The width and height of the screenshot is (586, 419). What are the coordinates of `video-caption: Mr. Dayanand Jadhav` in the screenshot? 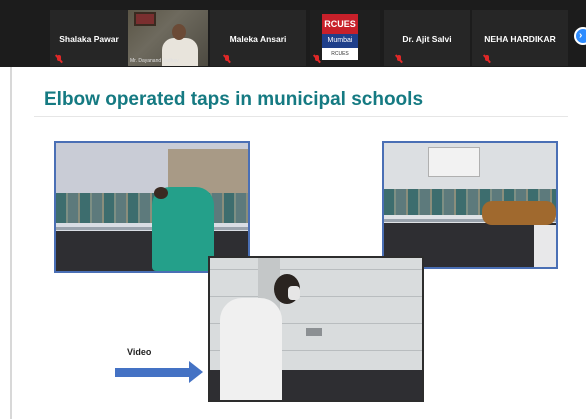 It's located at (154, 61).